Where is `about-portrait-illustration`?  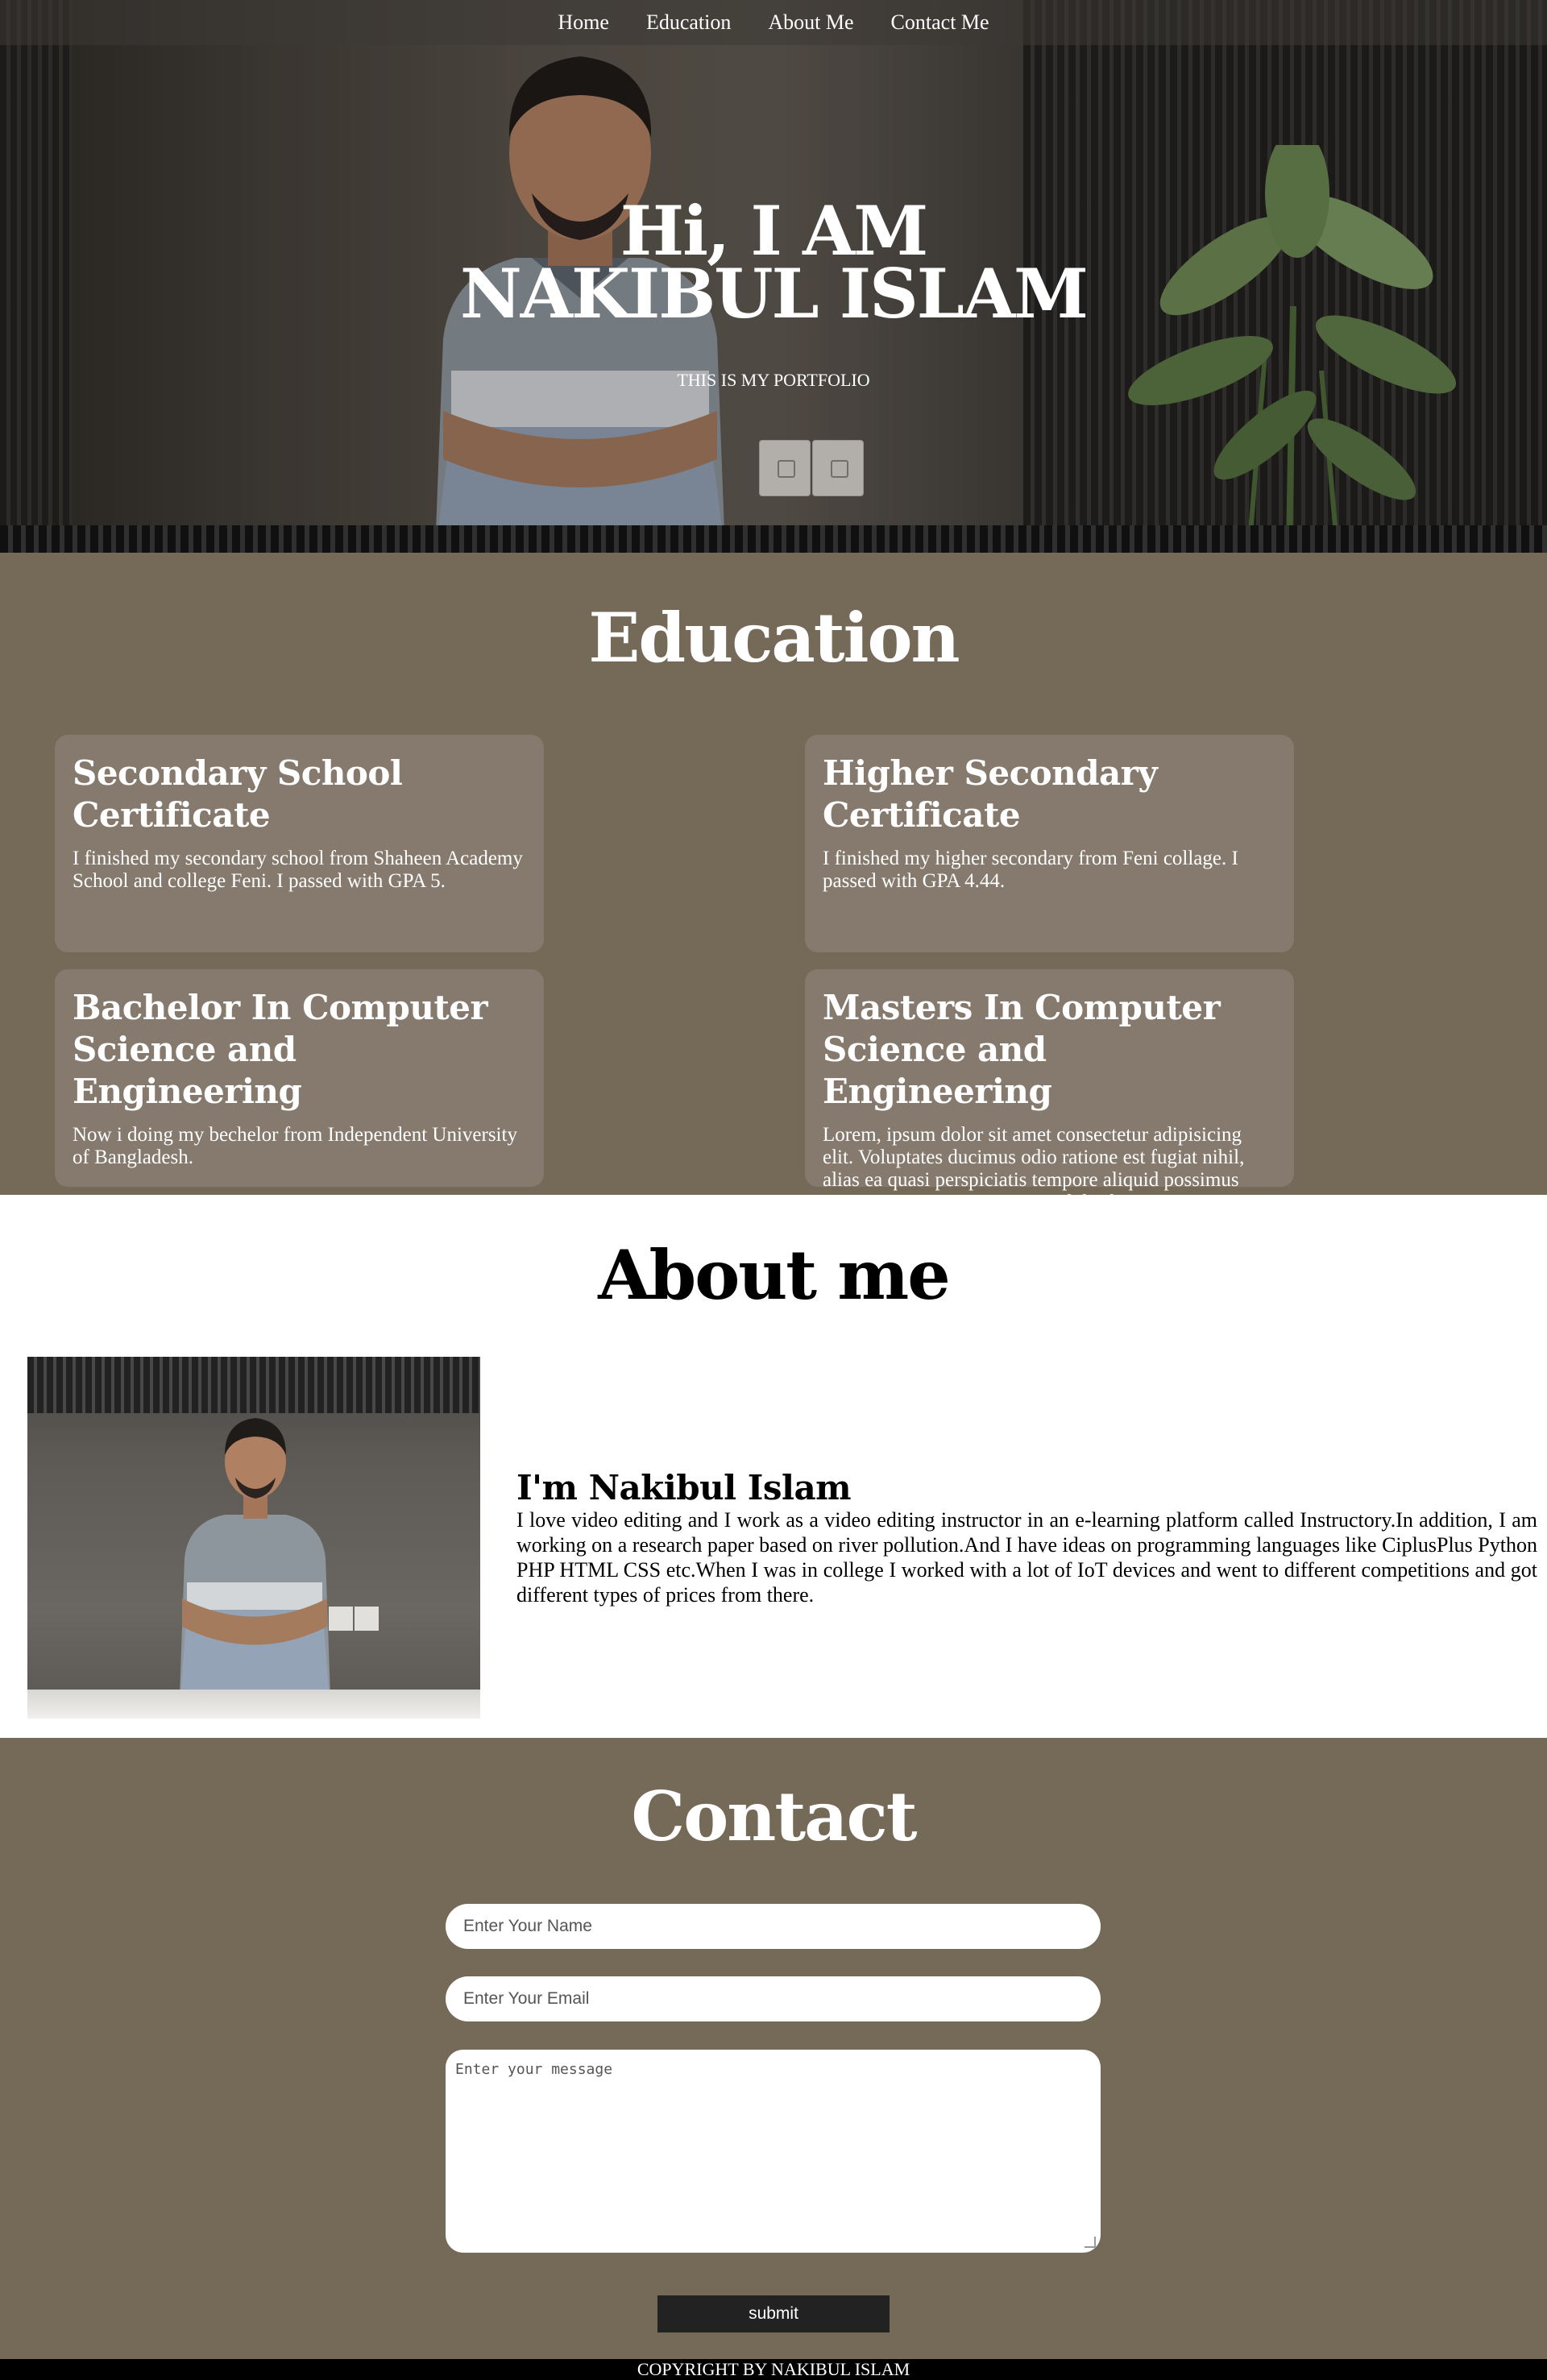
about-portrait-illustration is located at coordinates (279, 1568).